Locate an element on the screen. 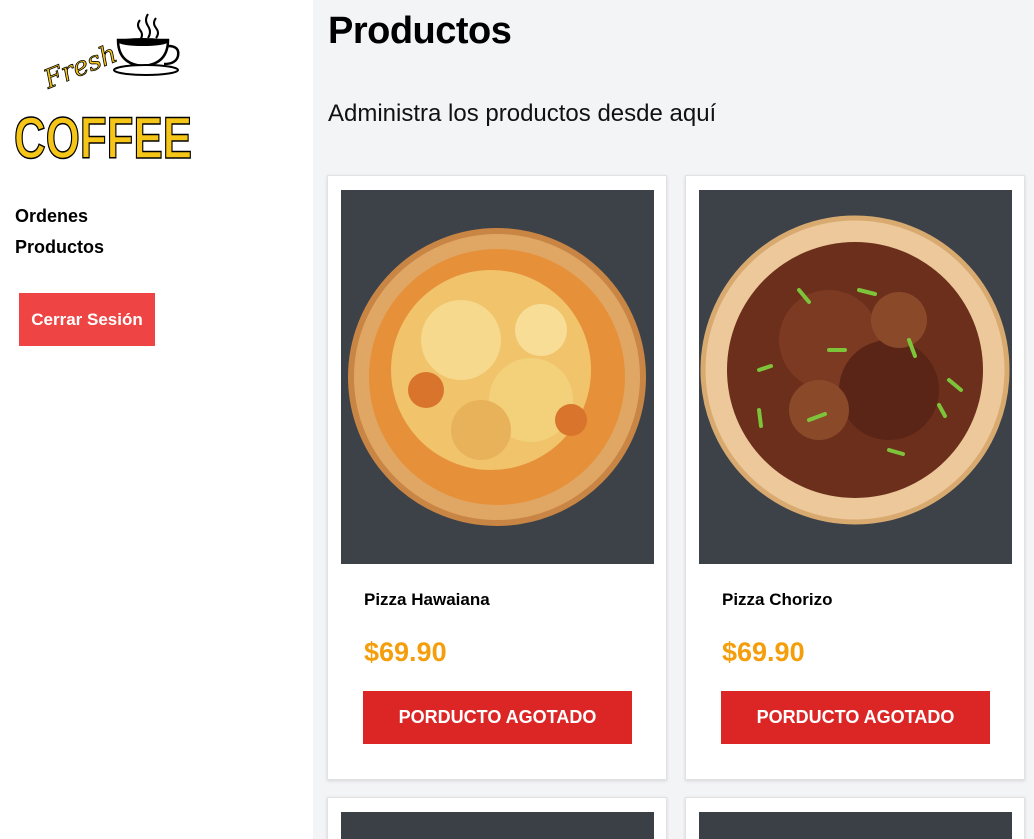  product-name: Pizza Hawaiana is located at coordinates (427, 599).